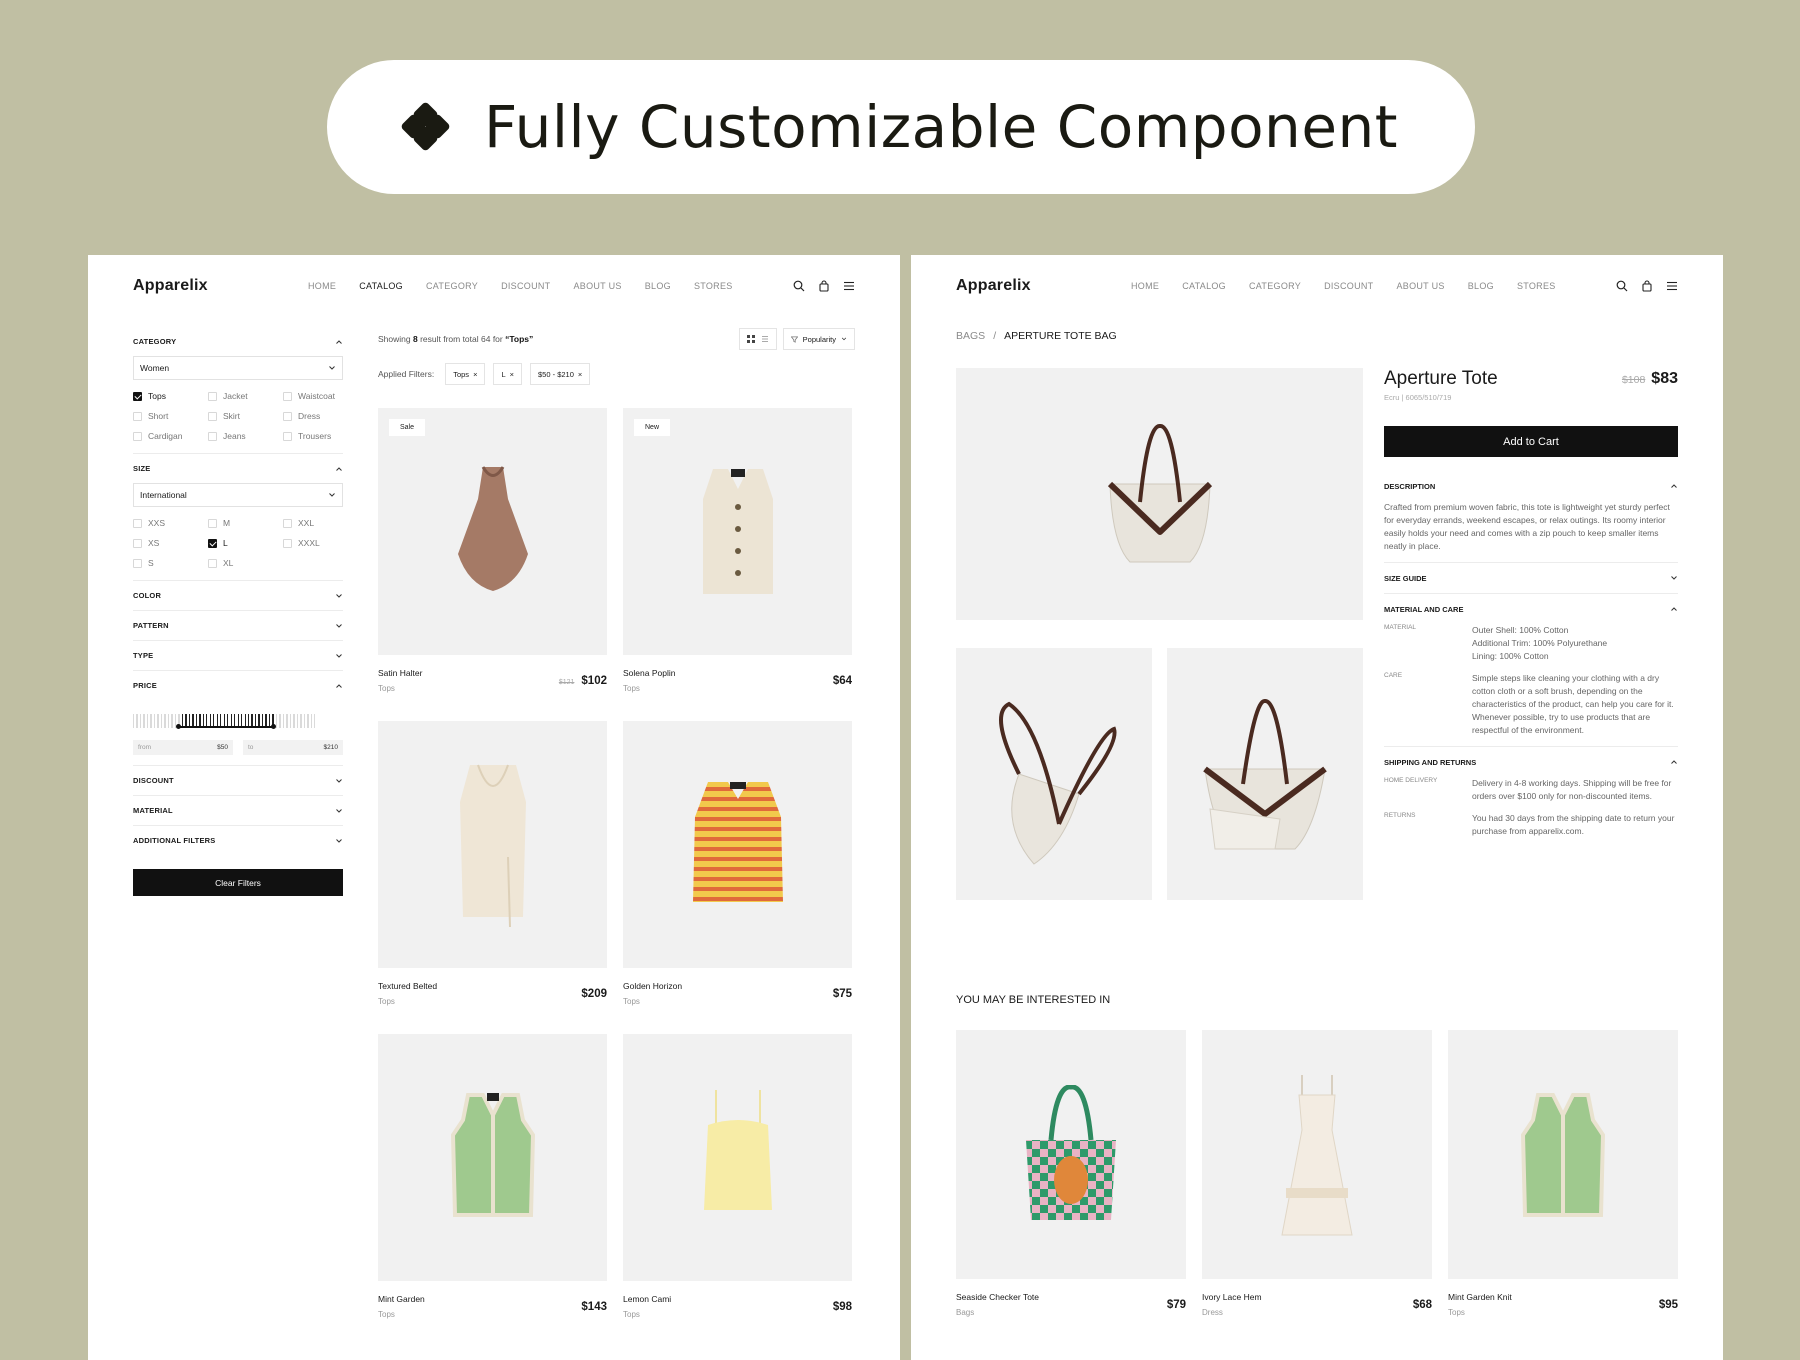 The width and height of the screenshot is (1800, 1360). I want to click on filter-checkbox-option: Short, so click(170, 416).